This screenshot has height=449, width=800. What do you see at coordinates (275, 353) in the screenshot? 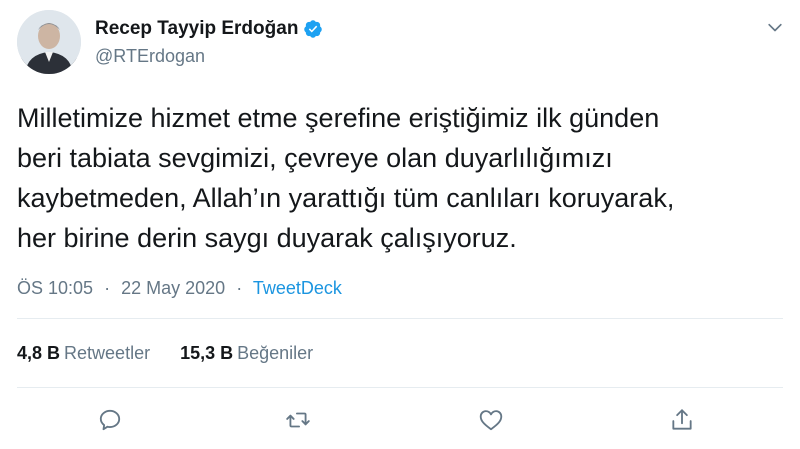
I see `likes-label: Beğeniler` at bounding box center [275, 353].